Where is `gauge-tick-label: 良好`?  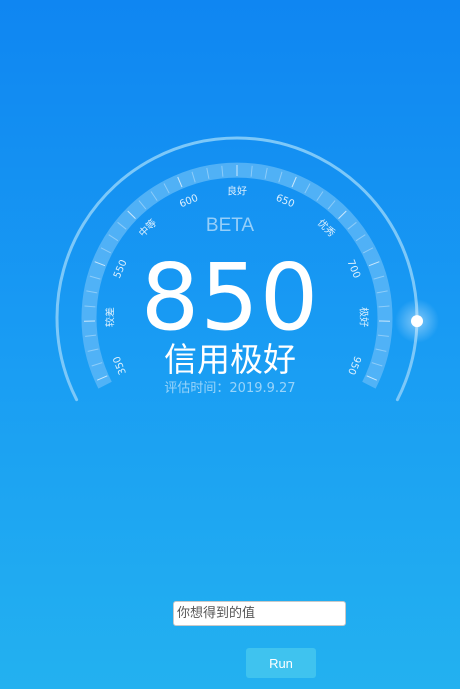 gauge-tick-label: 良好 is located at coordinates (237, 191).